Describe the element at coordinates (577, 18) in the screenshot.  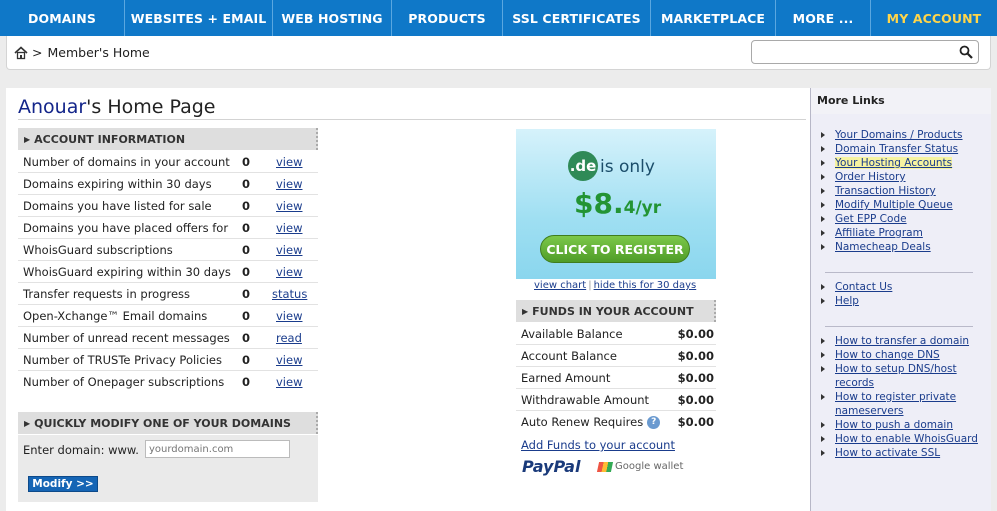
I see `nav-ssl-certificates: SSL CERTIFICATES` at that location.